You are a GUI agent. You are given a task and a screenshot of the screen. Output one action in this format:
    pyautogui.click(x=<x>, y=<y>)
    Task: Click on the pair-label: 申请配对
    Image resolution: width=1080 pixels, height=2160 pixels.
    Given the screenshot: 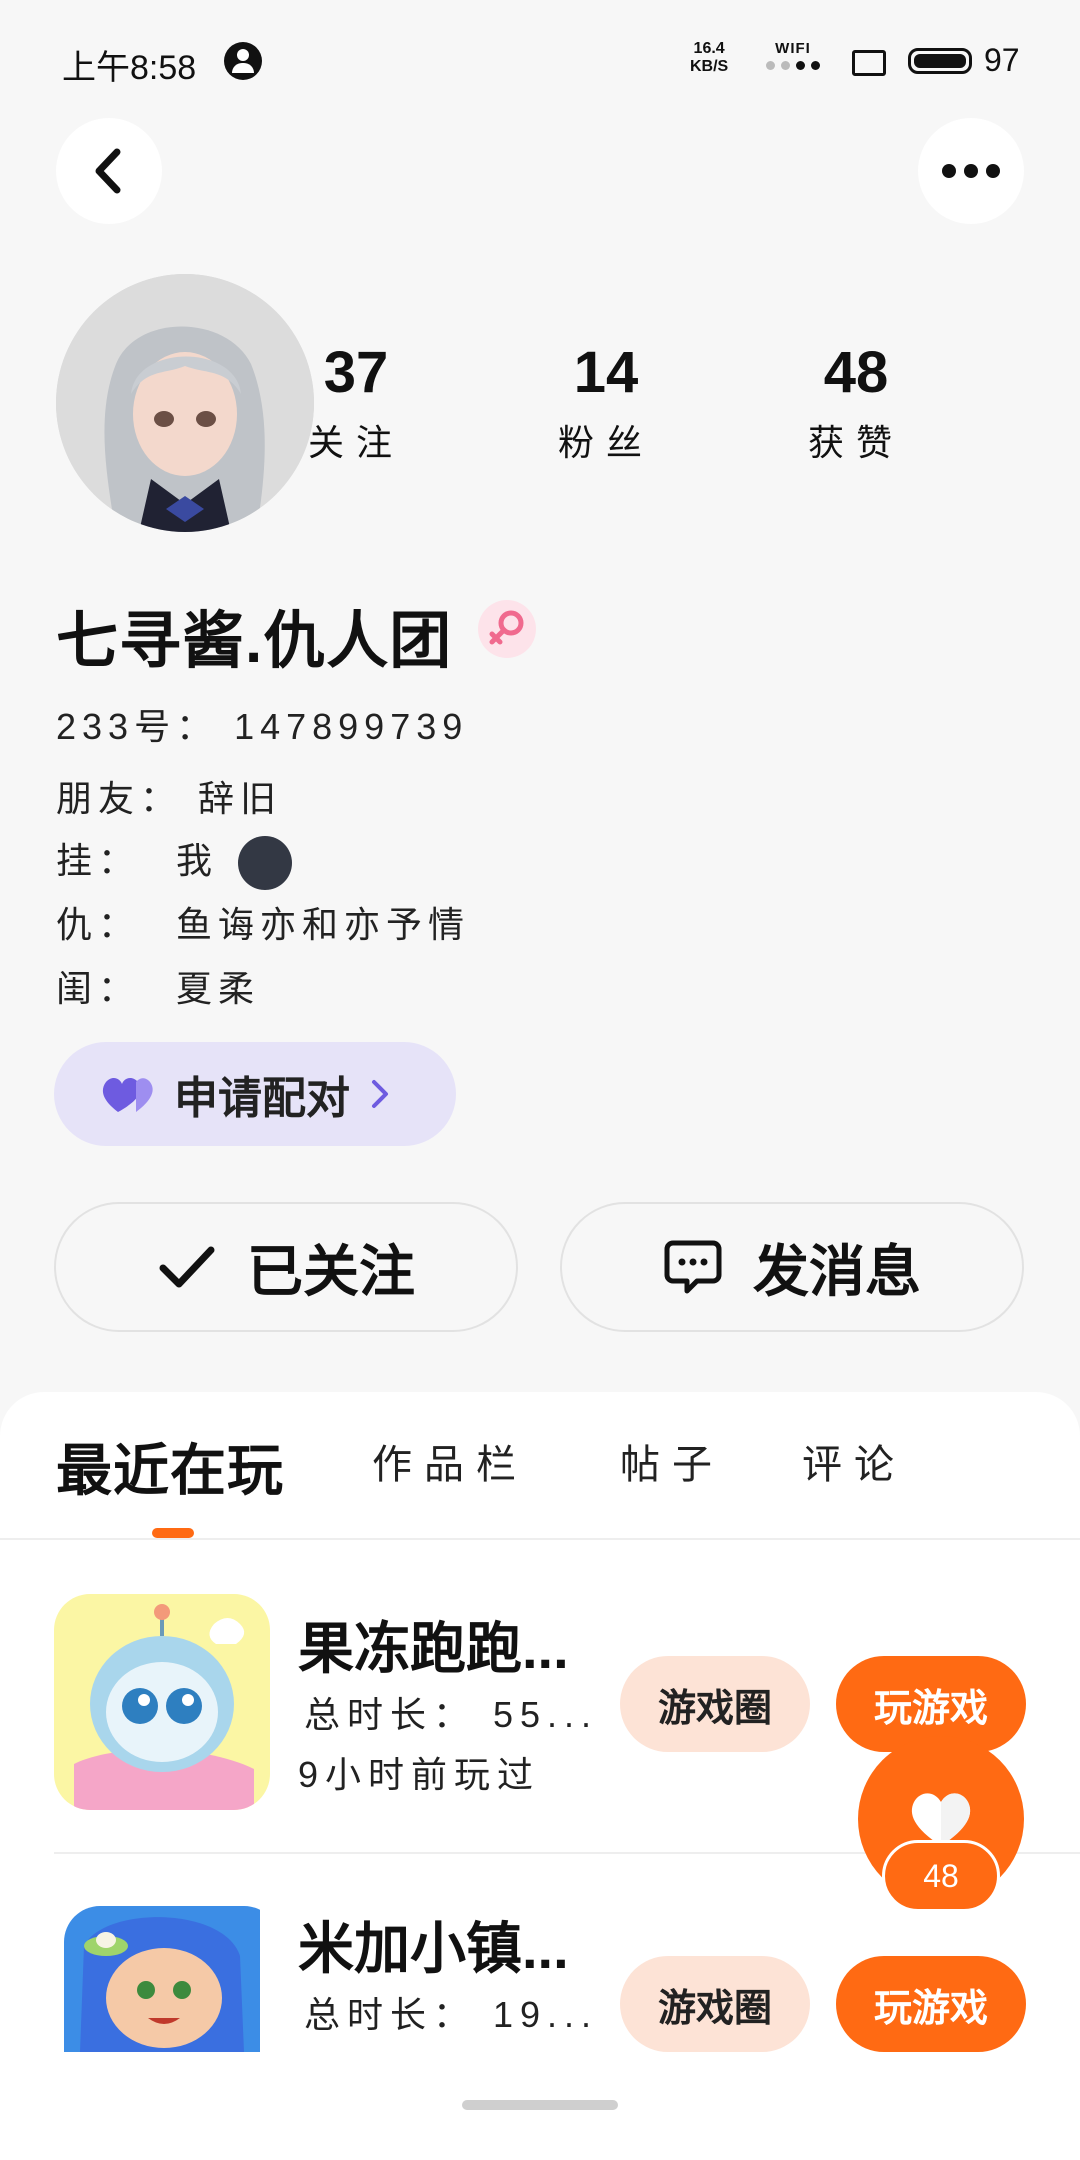 What is the action you would take?
    pyautogui.click(x=262, y=1098)
    